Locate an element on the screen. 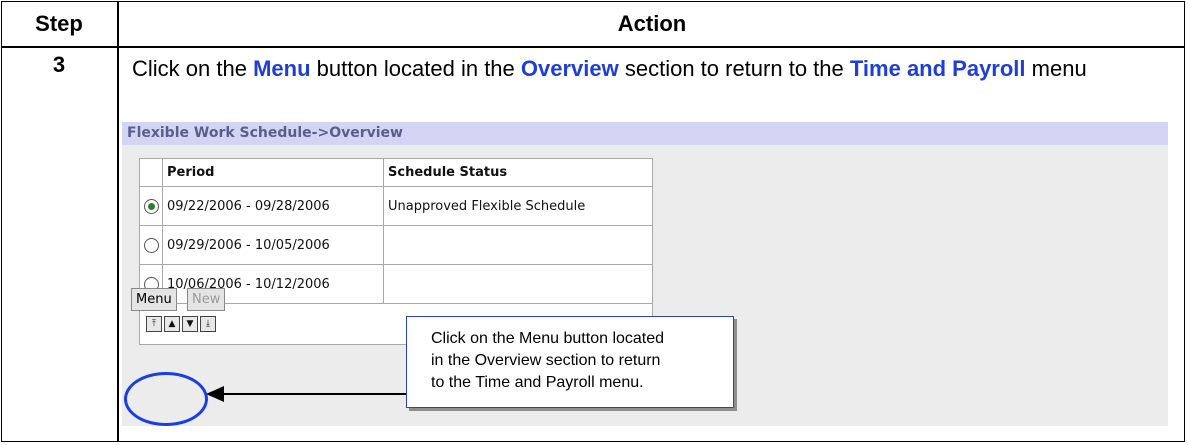  keyword-overview: Overview is located at coordinates (569, 68).